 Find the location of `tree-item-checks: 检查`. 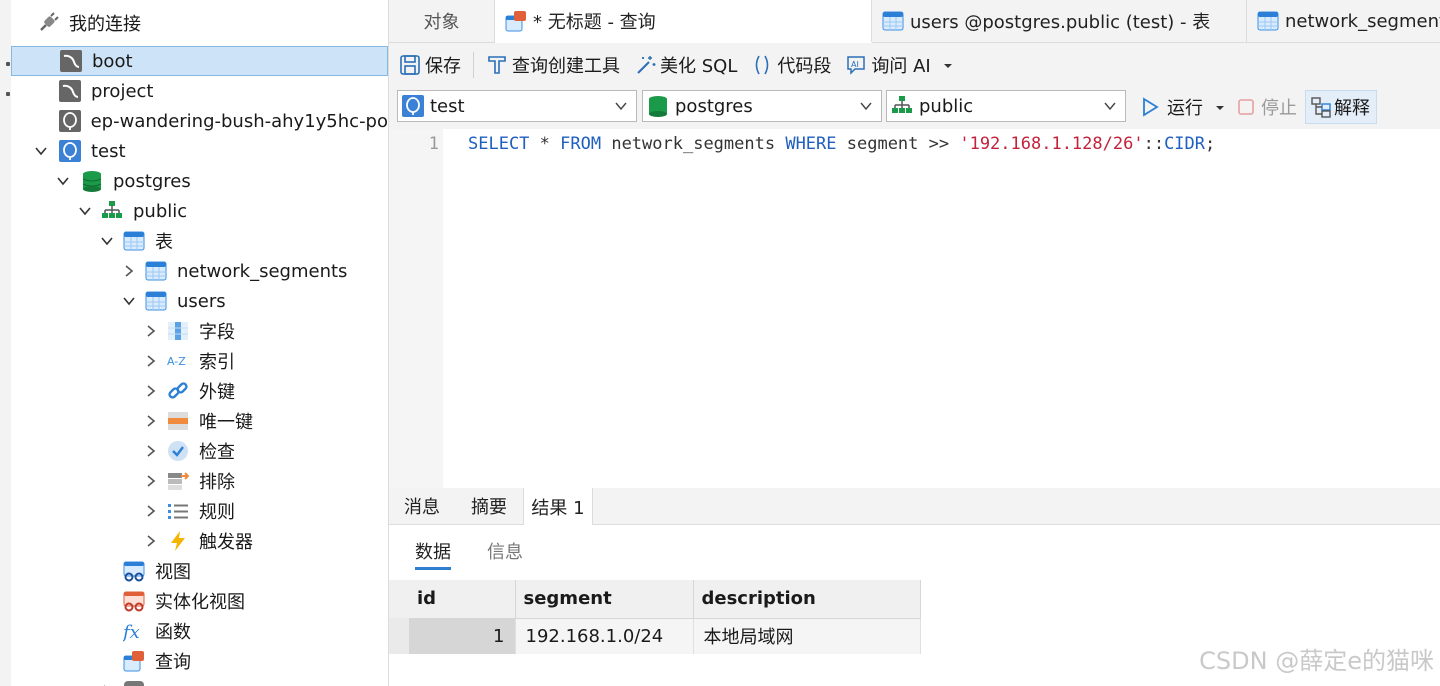

tree-item-checks: 检查 is located at coordinates (199, 451).